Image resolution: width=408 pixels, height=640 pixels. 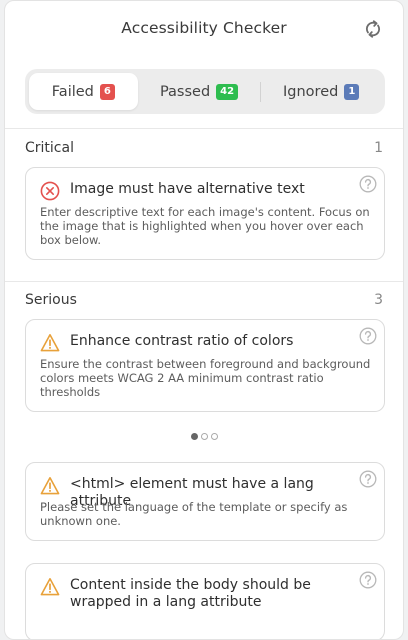 What do you see at coordinates (185, 91) in the screenshot?
I see `tab-passed-label: Passed` at bounding box center [185, 91].